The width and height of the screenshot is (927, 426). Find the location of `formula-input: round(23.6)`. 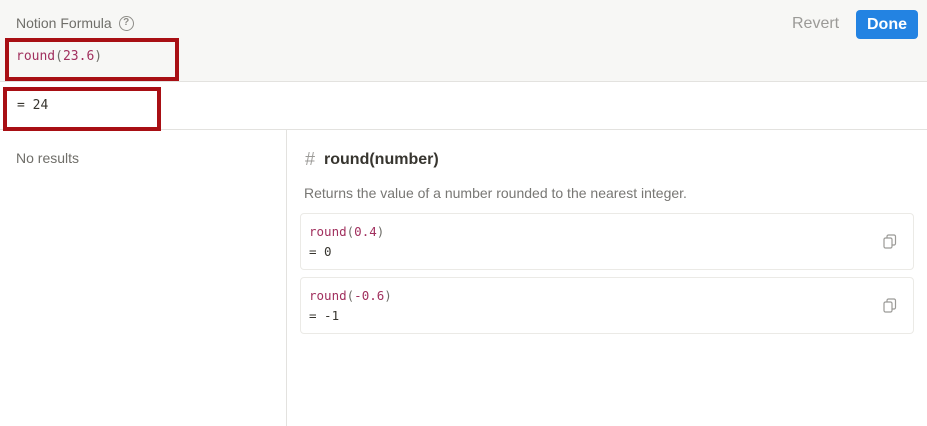

formula-input: round(23.6) is located at coordinates (59, 56).